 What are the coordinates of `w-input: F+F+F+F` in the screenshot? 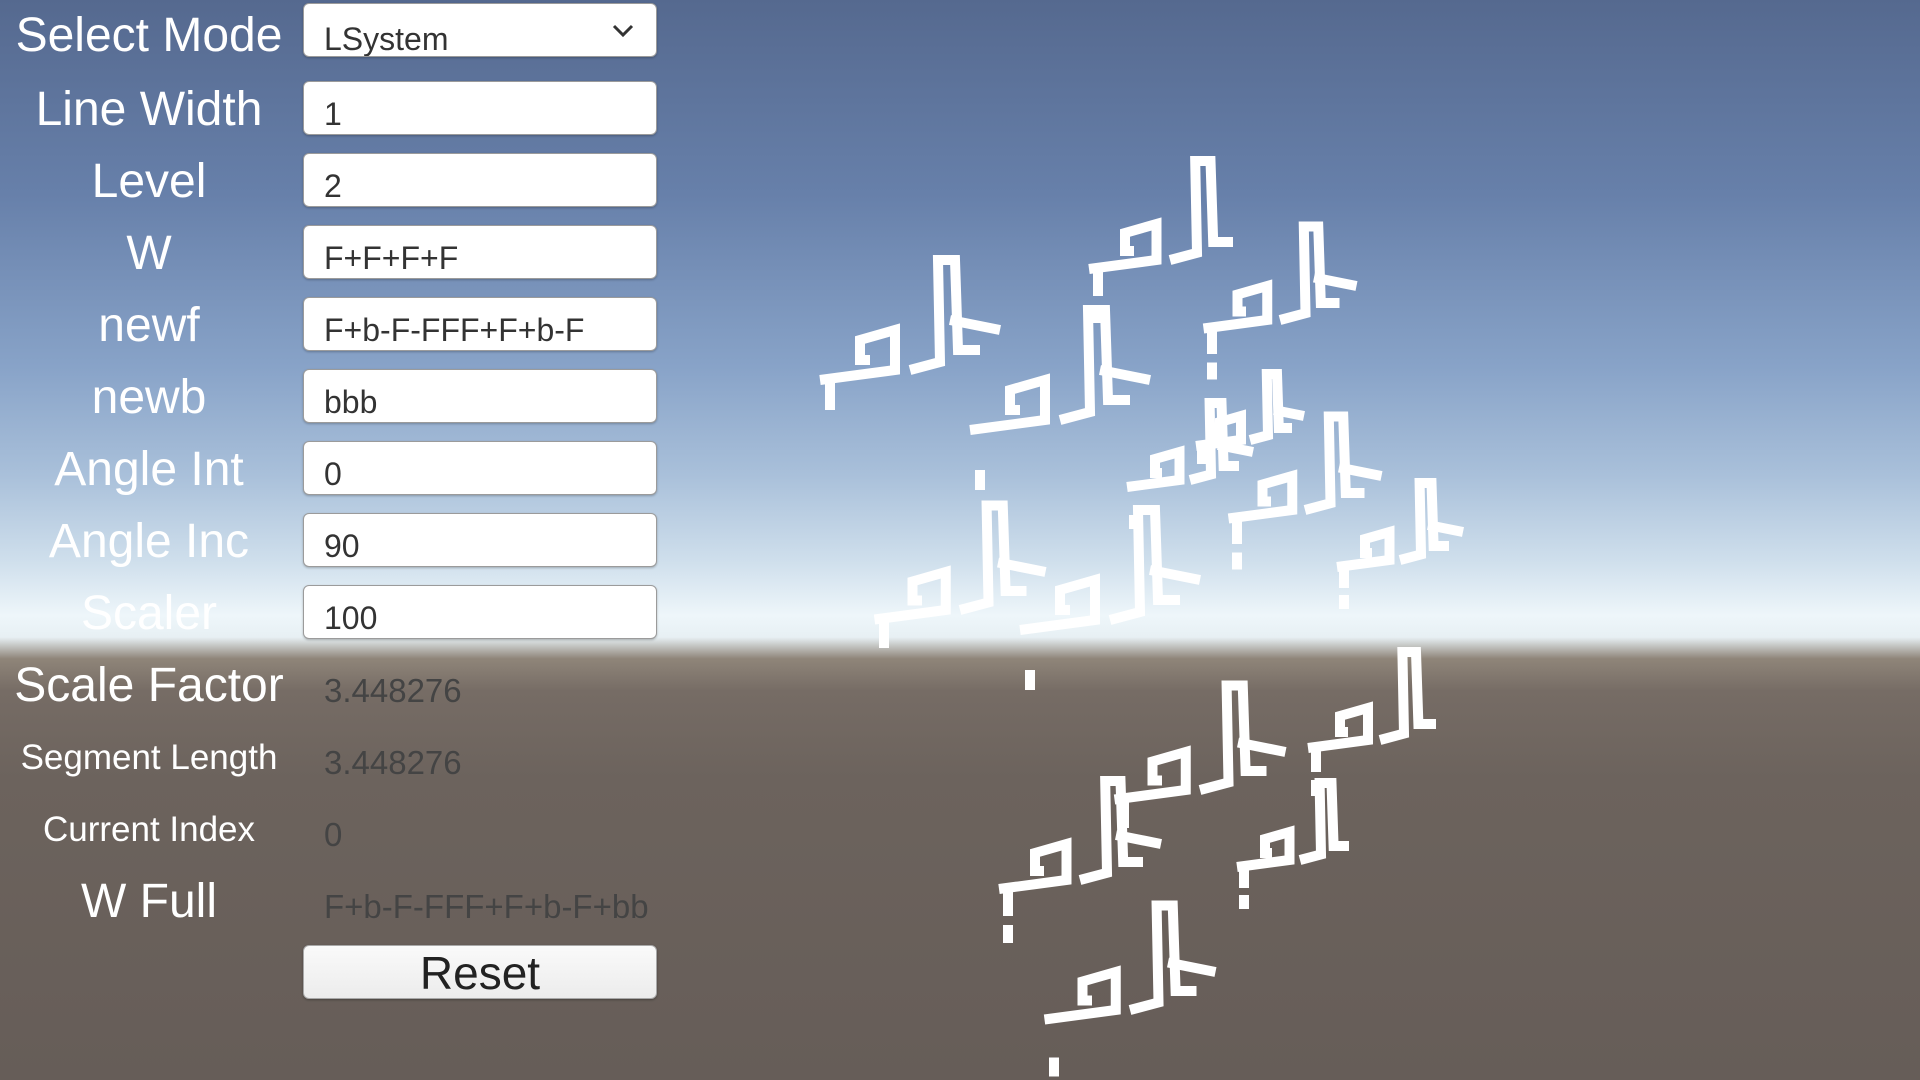 It's located at (480, 252).